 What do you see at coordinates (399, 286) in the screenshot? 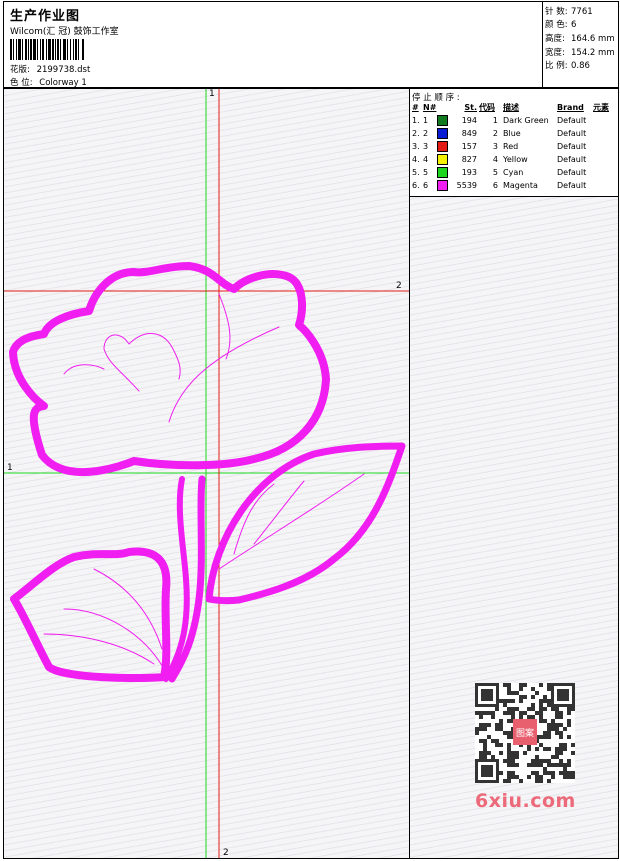
I see `guide-label-red-right: 2` at bounding box center [399, 286].